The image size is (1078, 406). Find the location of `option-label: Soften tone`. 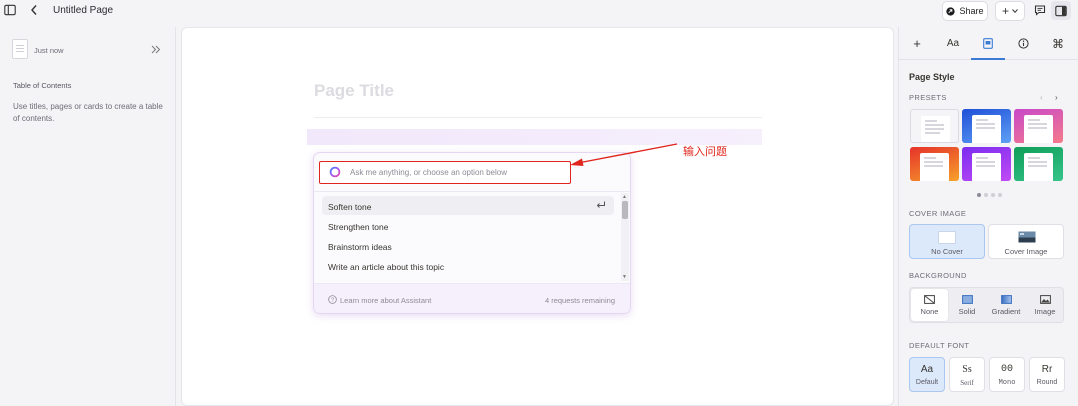

option-label: Soften tone is located at coordinates (350, 207).